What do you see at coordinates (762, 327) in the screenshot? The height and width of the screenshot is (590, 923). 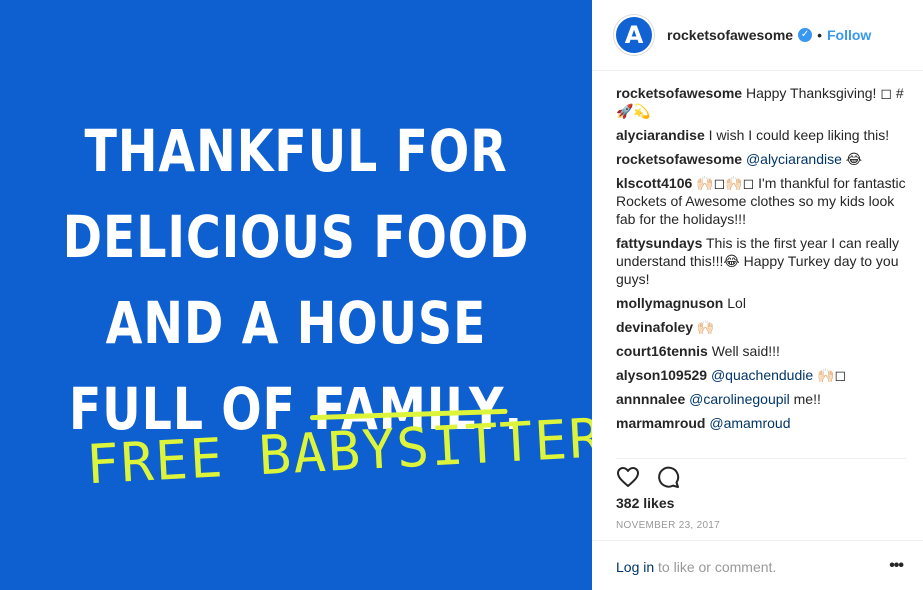 I see `list-item: devinafoley 🙌🏻` at bounding box center [762, 327].